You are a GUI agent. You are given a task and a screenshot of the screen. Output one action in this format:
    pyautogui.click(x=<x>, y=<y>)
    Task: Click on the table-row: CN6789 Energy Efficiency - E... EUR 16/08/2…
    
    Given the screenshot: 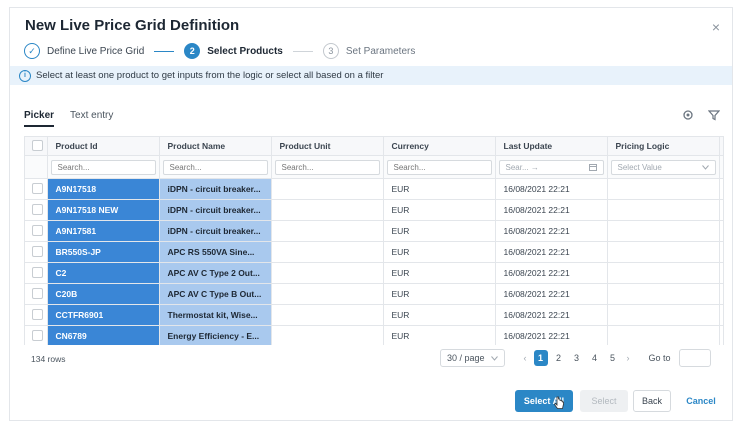 What is the action you would take?
    pyautogui.click(x=374, y=335)
    